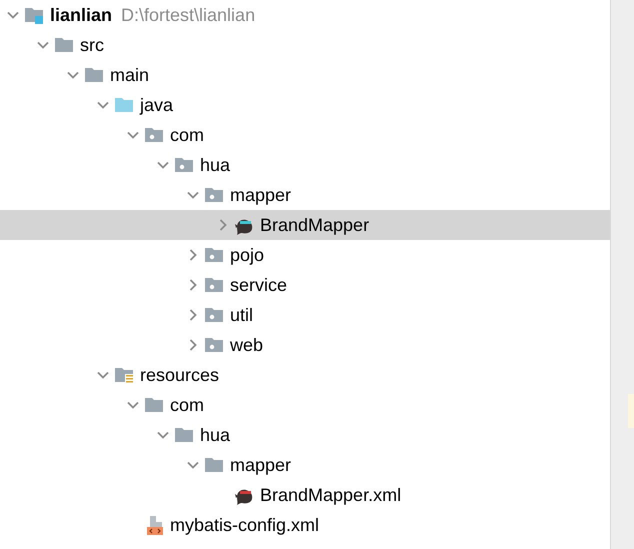  What do you see at coordinates (331, 495) in the screenshot?
I see `node-label: BrandMapper.xml` at bounding box center [331, 495].